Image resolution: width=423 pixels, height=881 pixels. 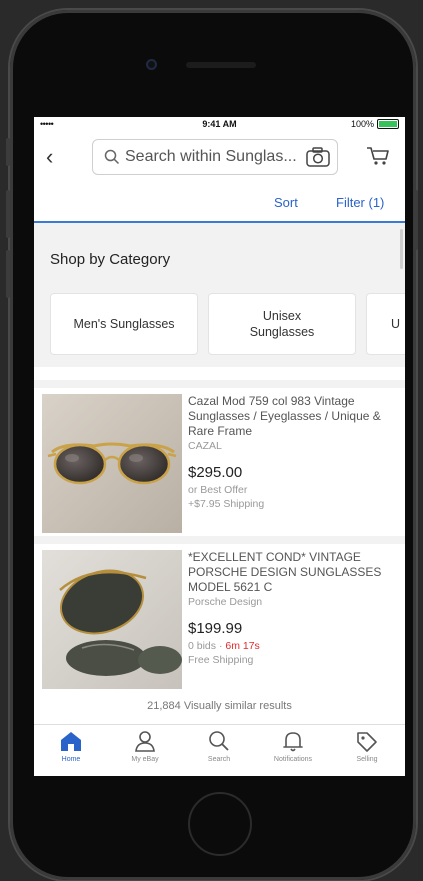 I want to click on chip-label: Unisex Sunglasses, so click(x=282, y=324).